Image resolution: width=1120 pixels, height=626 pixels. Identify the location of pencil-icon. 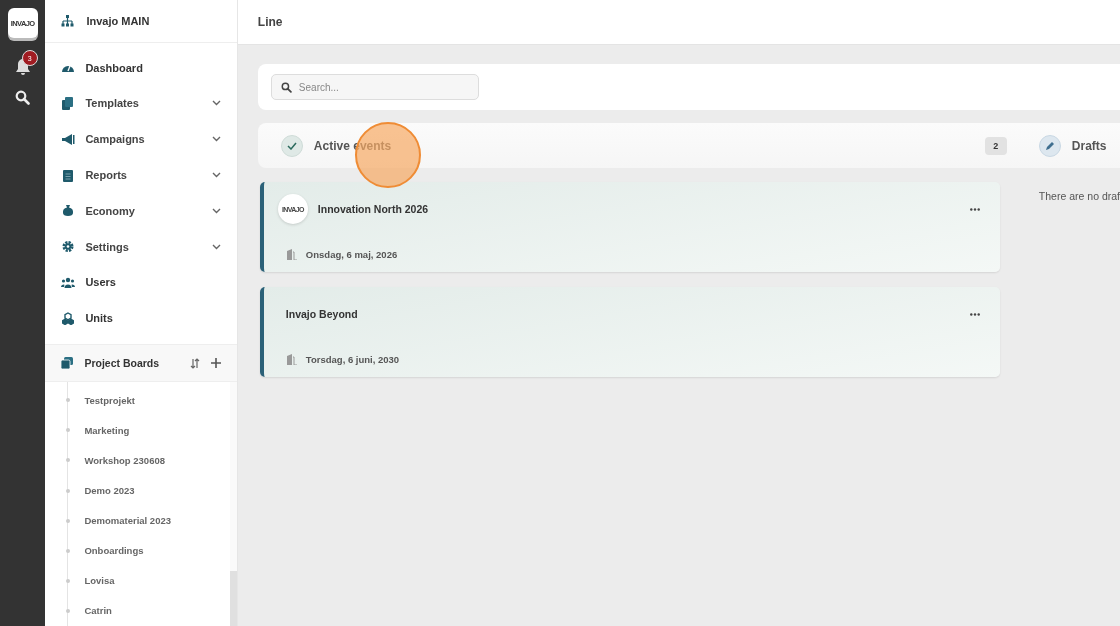
(1049, 145).